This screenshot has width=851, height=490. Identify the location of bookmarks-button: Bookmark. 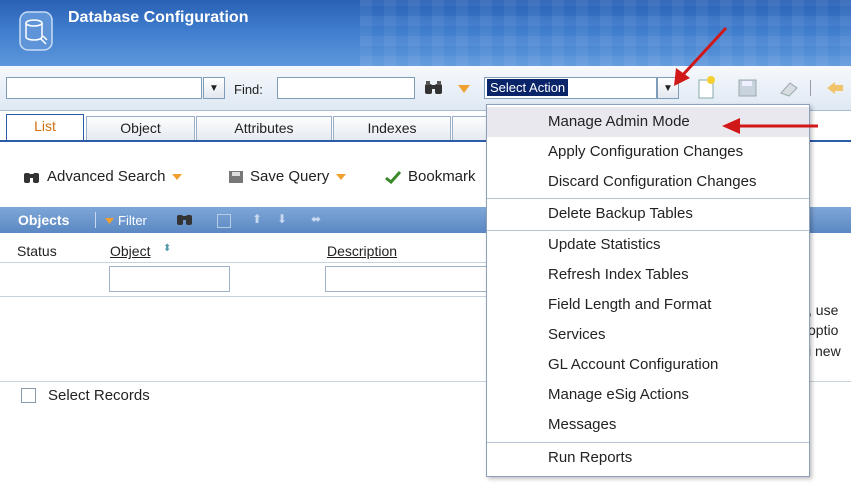
(430, 176).